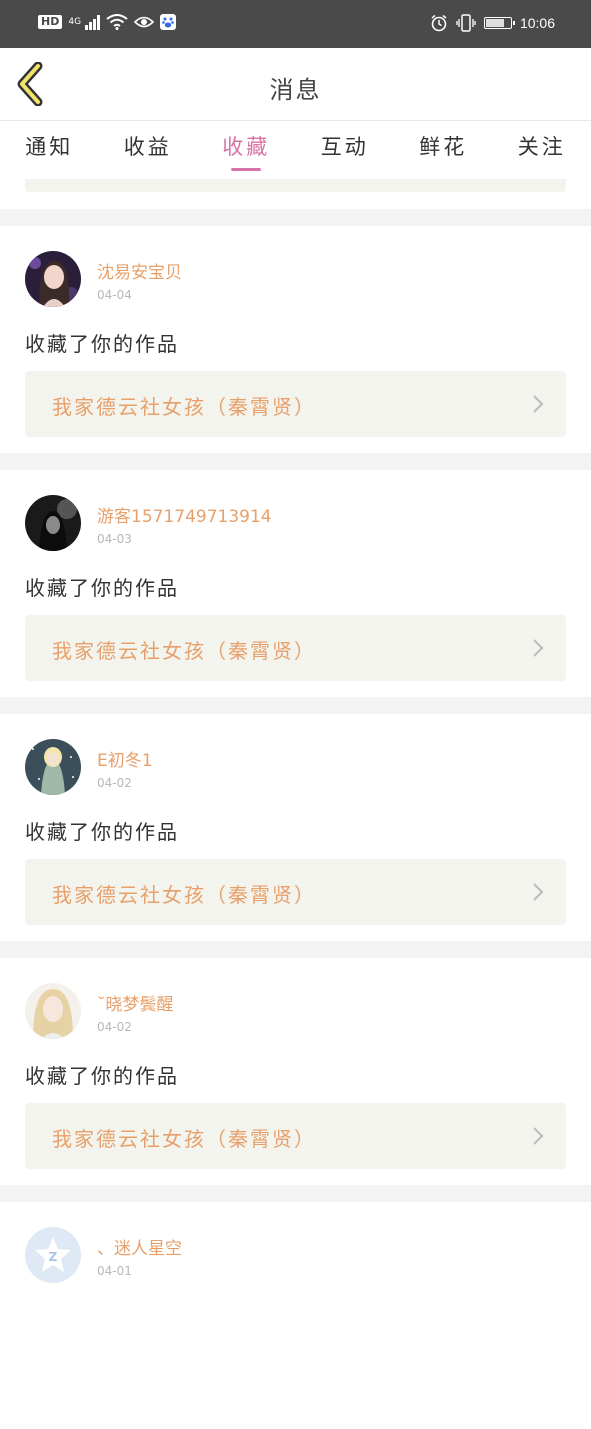 Image resolution: width=591 pixels, height=1429 pixels. Describe the element at coordinates (295, 24) in the screenshot. I see `status-bar: HD 4G` at that location.